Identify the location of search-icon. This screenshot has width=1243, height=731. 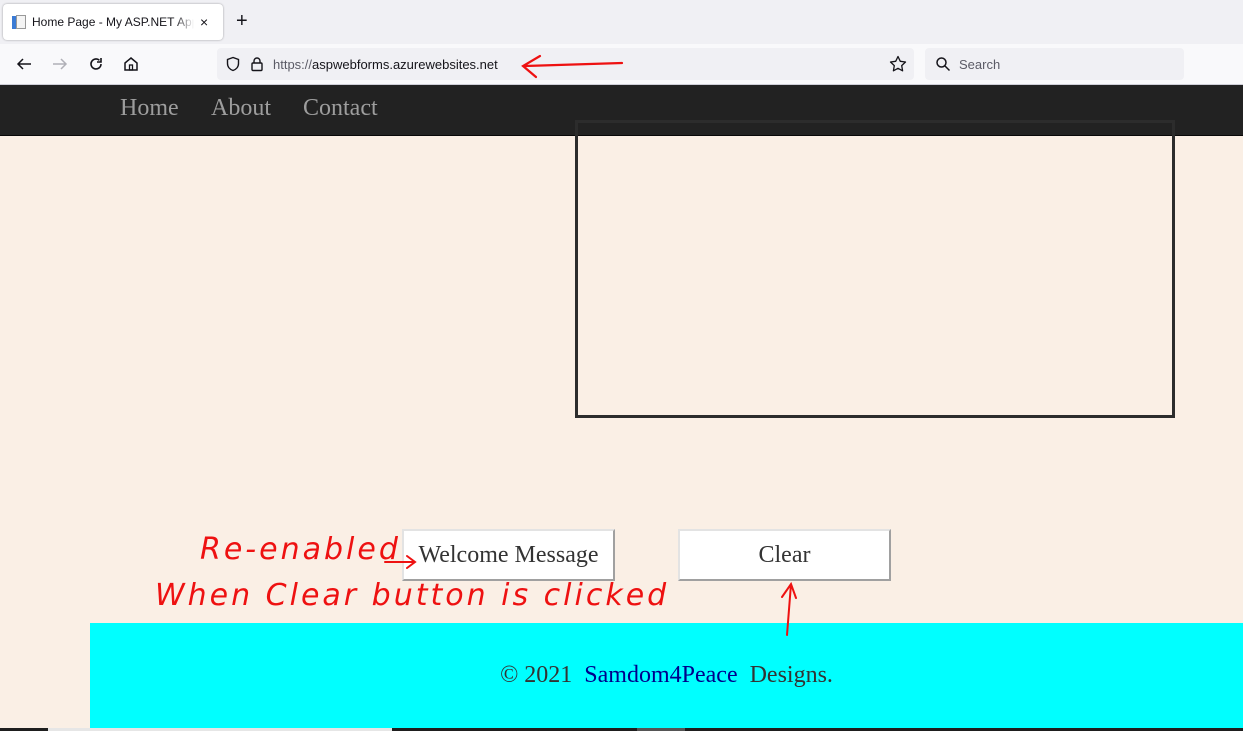
(943, 64).